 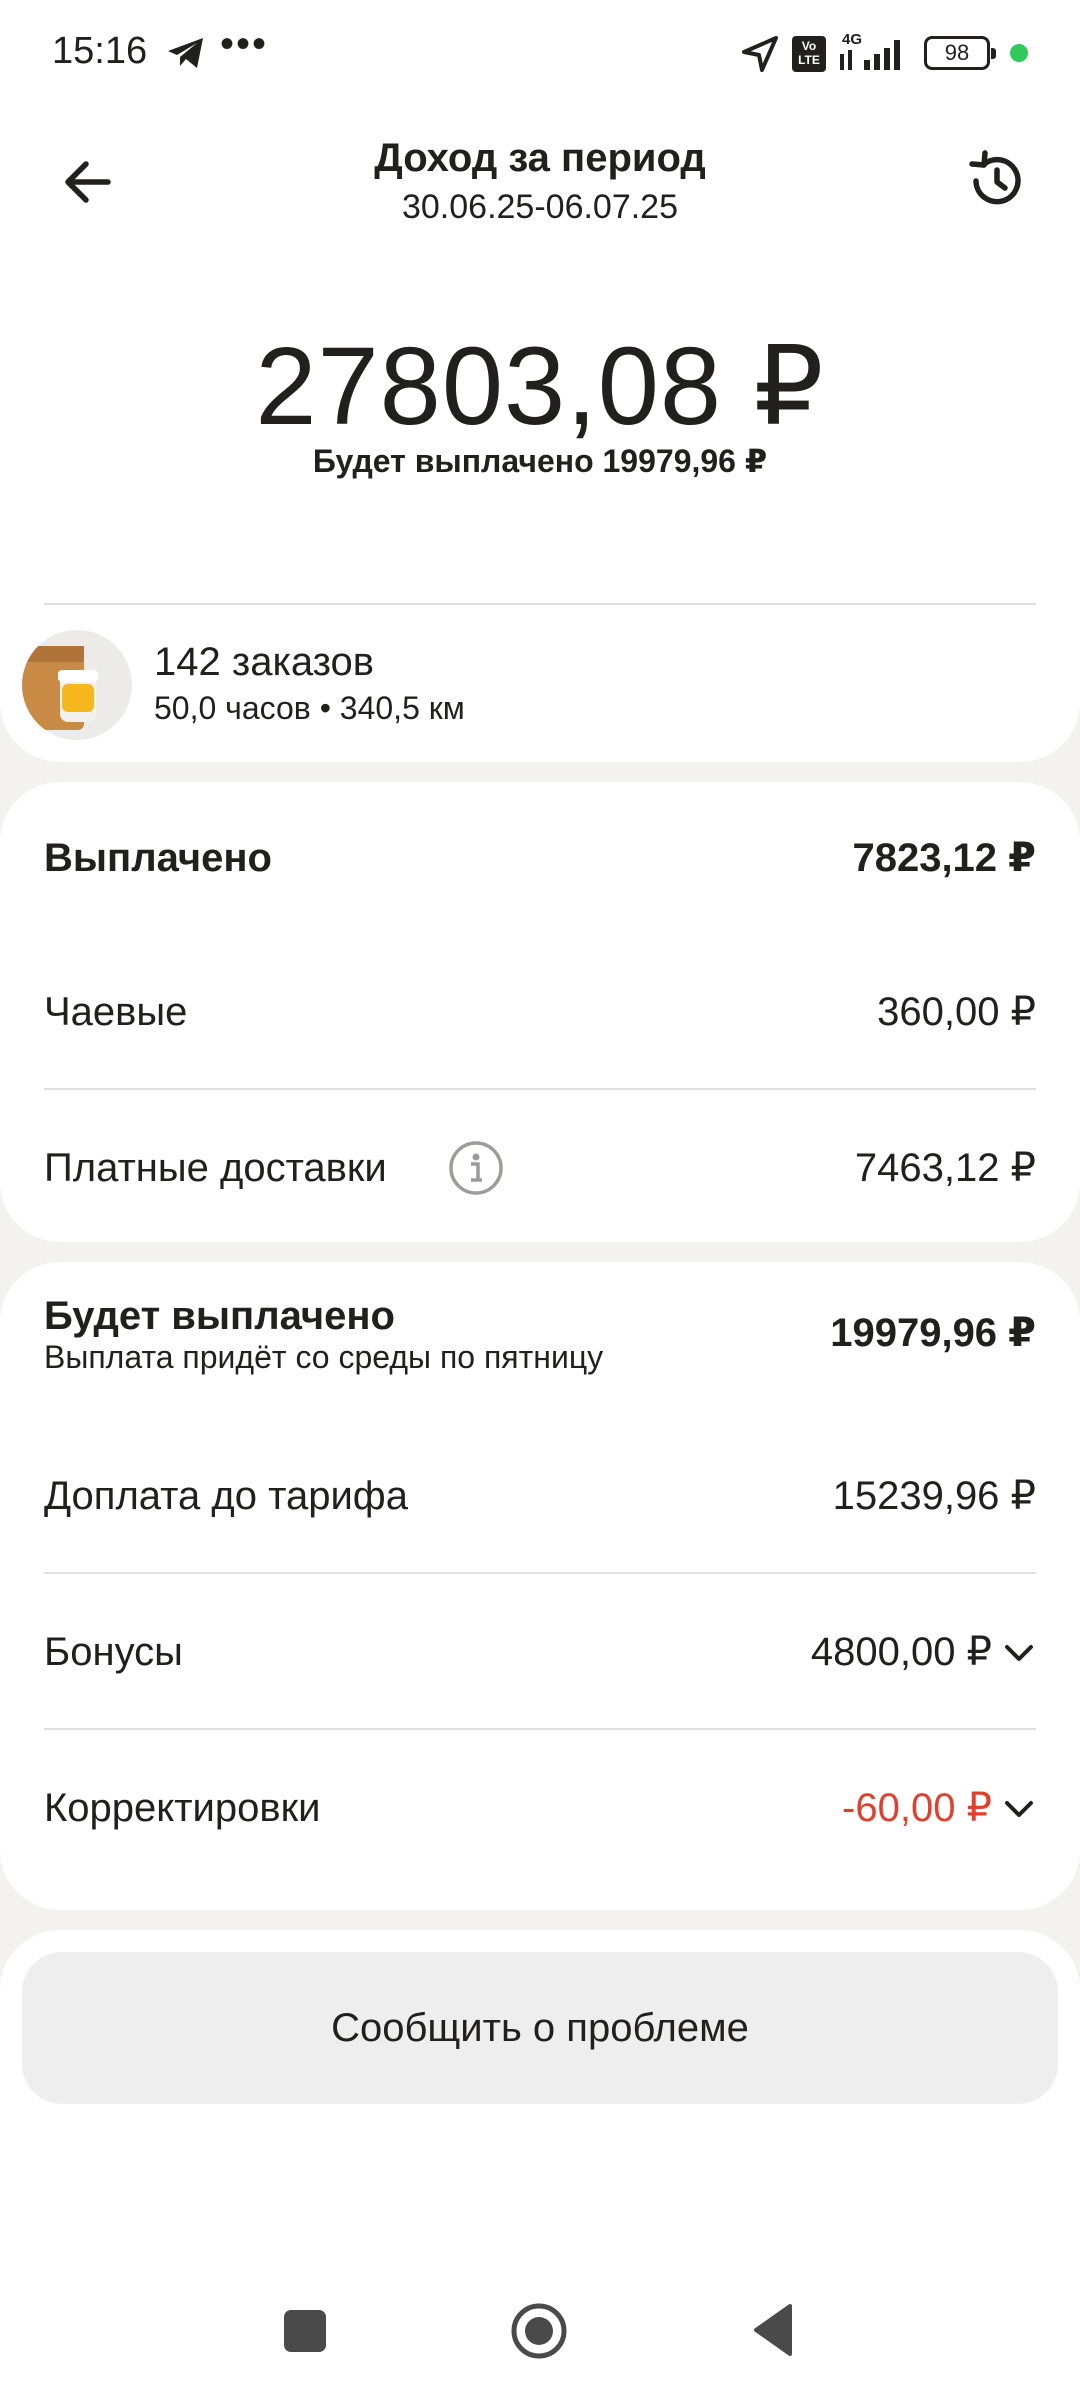 I want to click on status-bar: 15:16 ••• Vo LTE 4G 98, so click(x=540, y=55).